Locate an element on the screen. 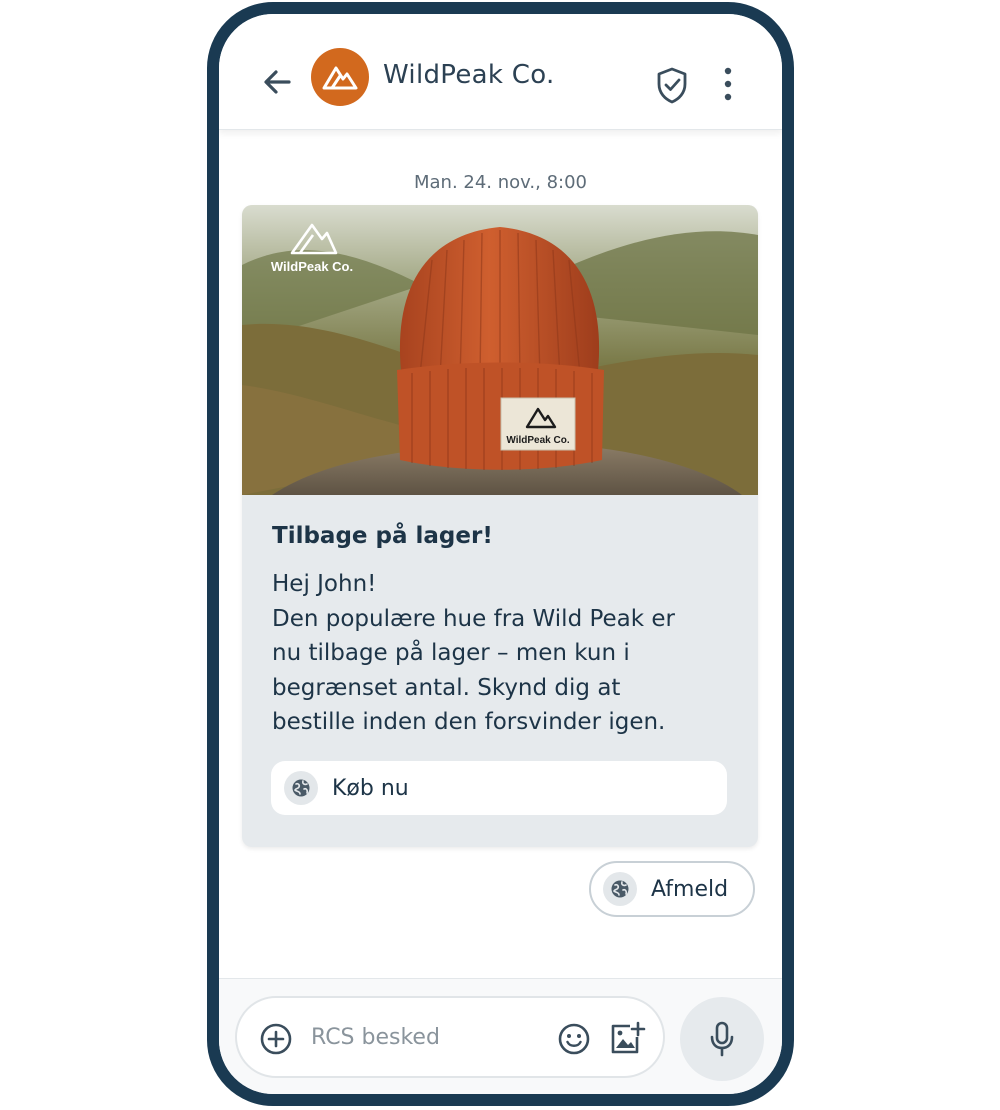 This screenshot has height=1110, width=1000. mountain-logo-icon is located at coordinates (340, 78).